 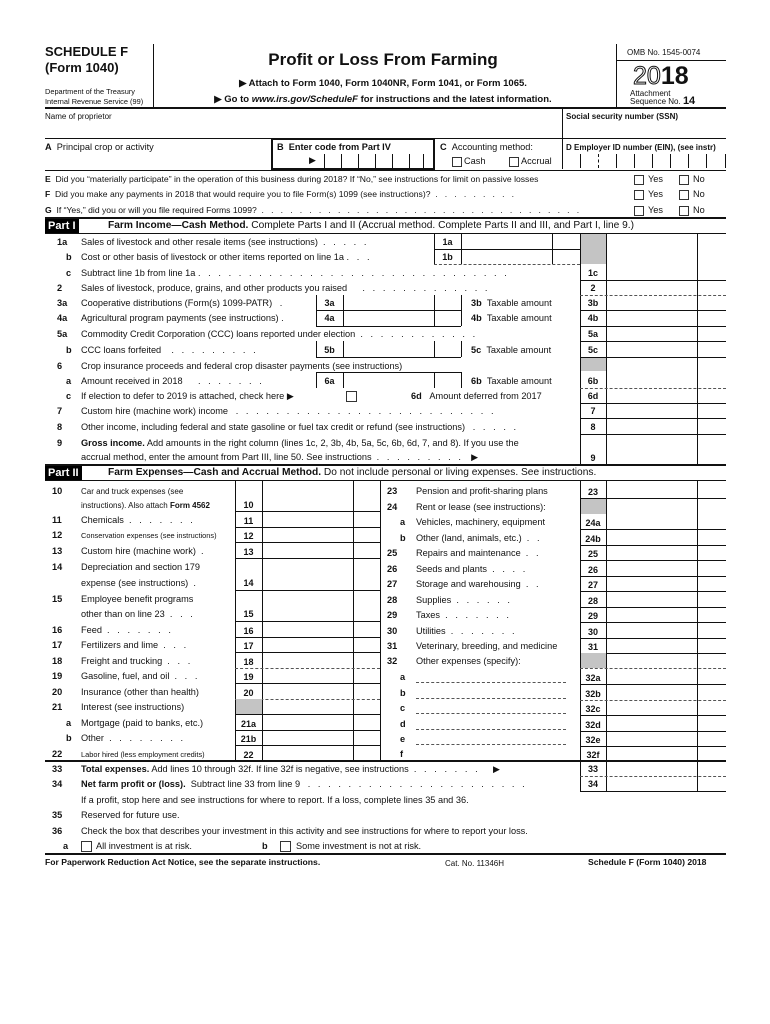 I want to click on proprietor-name-input, so click(x=300, y=129).